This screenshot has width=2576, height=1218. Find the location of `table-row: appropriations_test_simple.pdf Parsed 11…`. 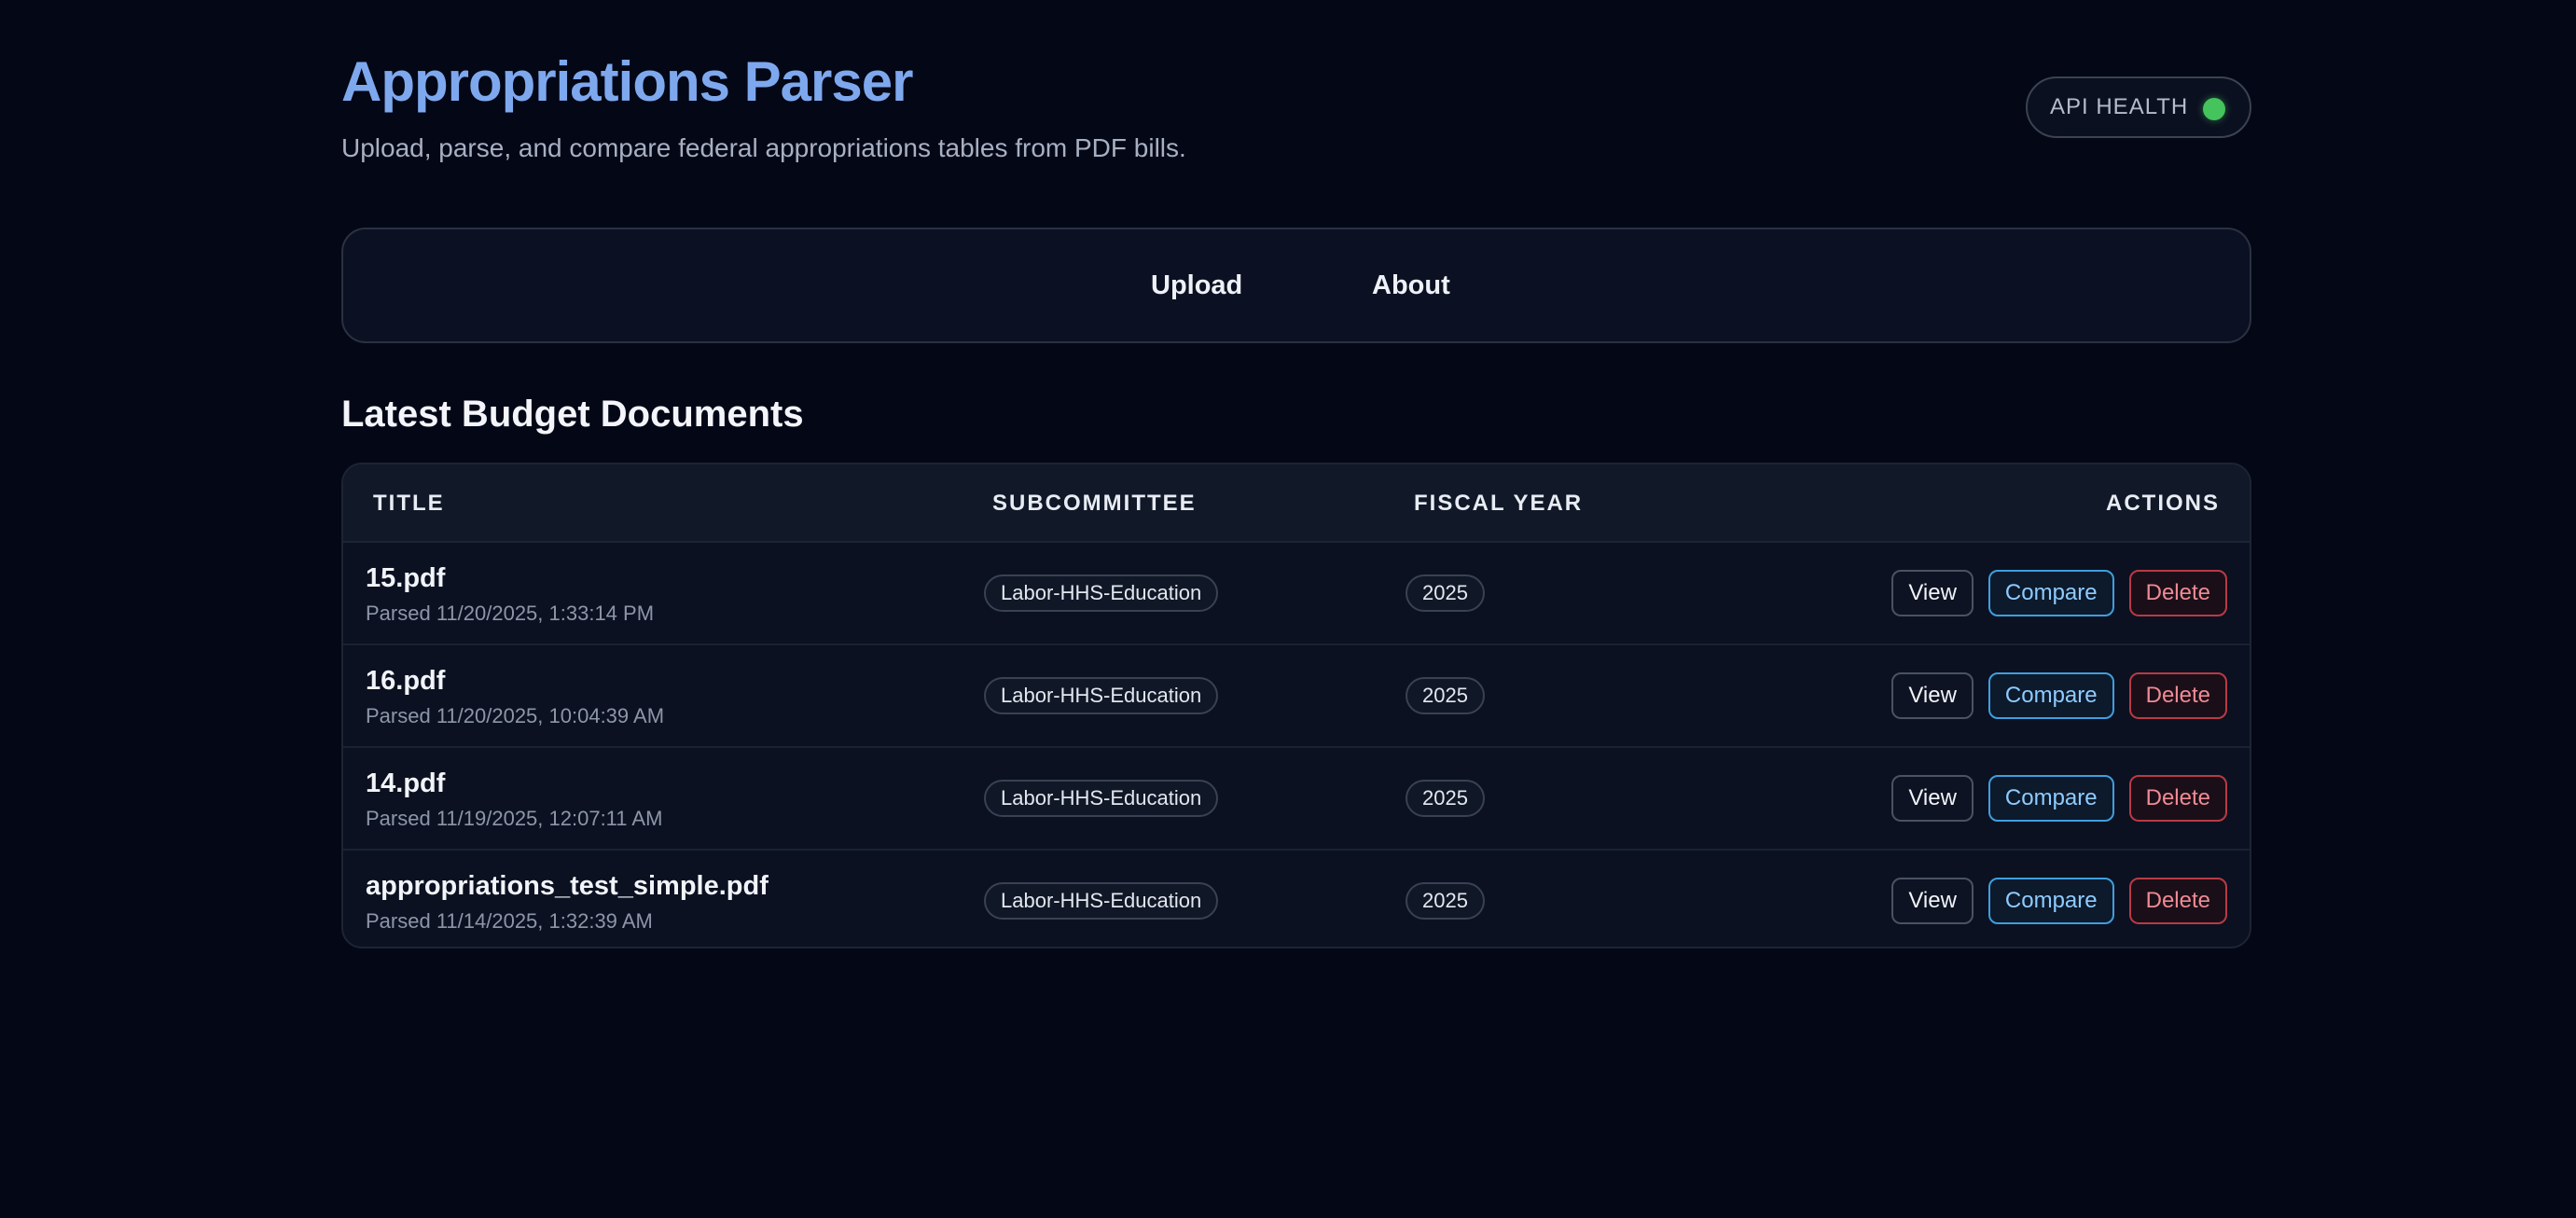

table-row: appropriations_test_simple.pdf Parsed 11… is located at coordinates (1296, 899).